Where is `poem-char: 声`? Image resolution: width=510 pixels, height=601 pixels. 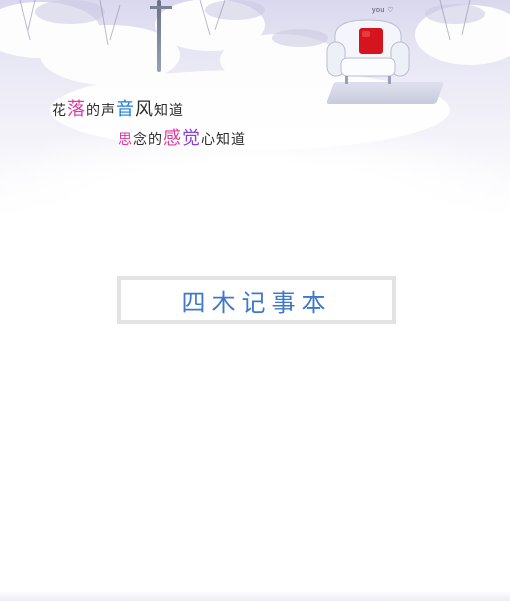 poem-char: 声 is located at coordinates (108, 111).